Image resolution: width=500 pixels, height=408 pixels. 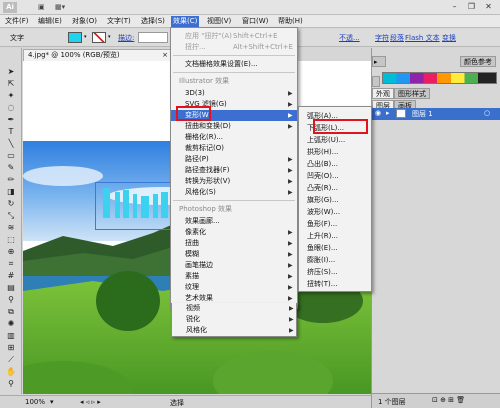 I want to click on pencil-tool-icon: ✏, so click(x=11, y=179).